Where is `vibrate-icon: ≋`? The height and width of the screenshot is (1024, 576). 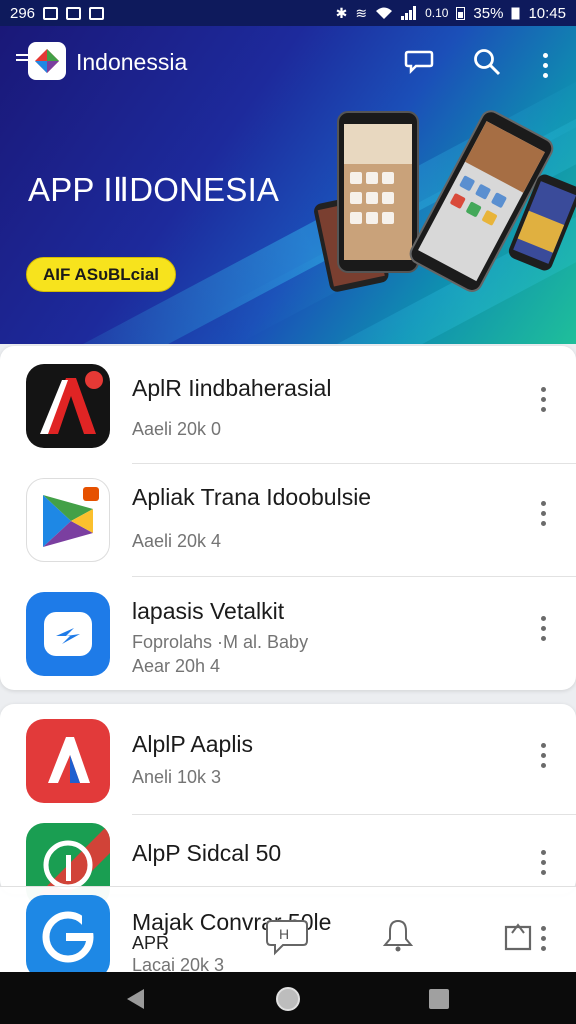 vibrate-icon: ≋ is located at coordinates (361, 12).